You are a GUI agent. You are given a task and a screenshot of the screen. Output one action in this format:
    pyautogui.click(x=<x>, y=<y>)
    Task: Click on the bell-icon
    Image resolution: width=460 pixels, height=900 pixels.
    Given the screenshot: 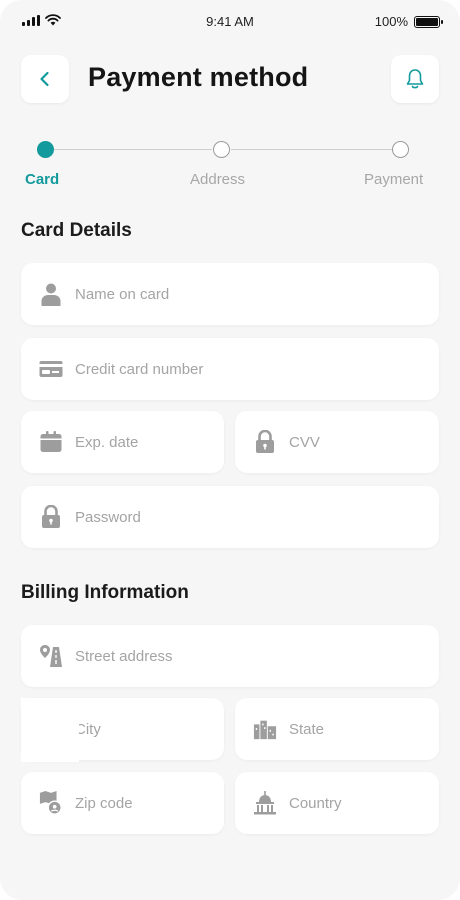 What is the action you would take?
    pyautogui.click(x=415, y=79)
    